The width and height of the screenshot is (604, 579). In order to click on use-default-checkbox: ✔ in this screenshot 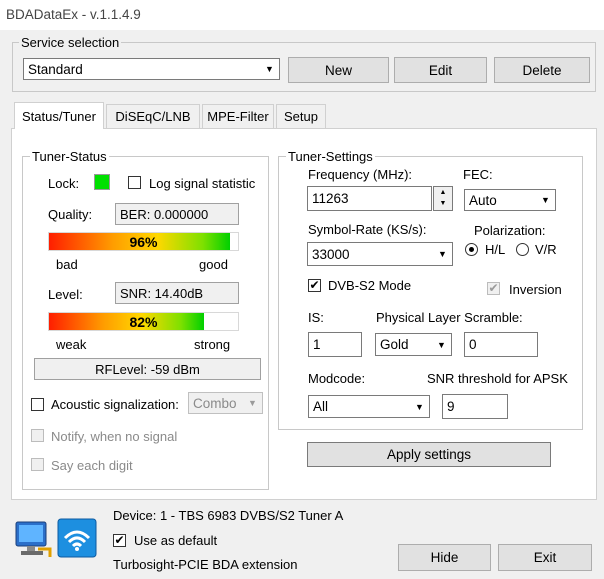, I will do `click(119, 540)`.